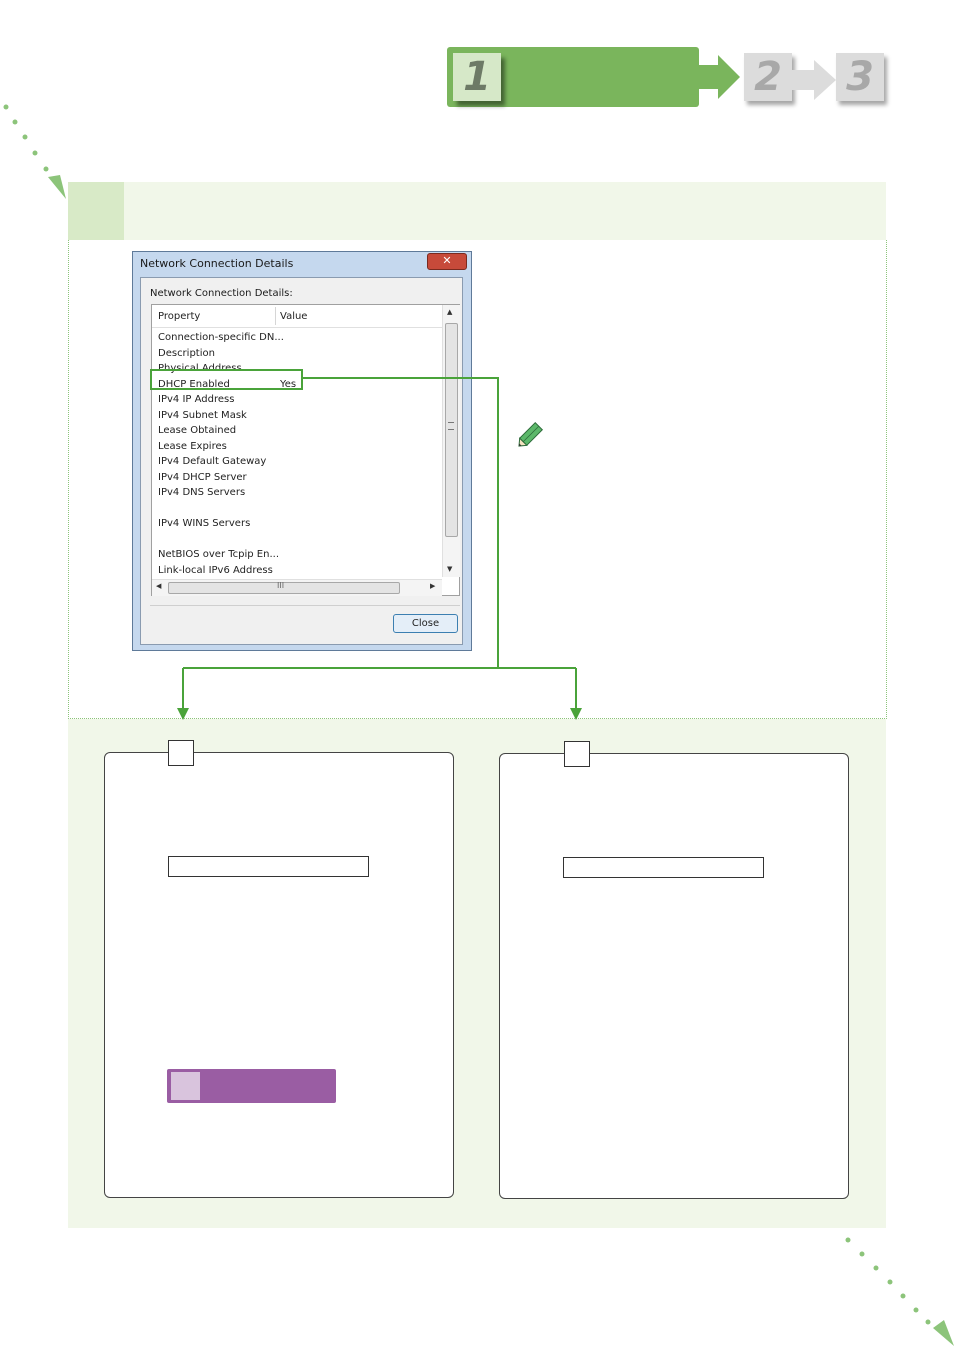 The image size is (954, 1350). Describe the element at coordinates (185, 1086) in the screenshot. I see `purple-step-number-box` at that location.